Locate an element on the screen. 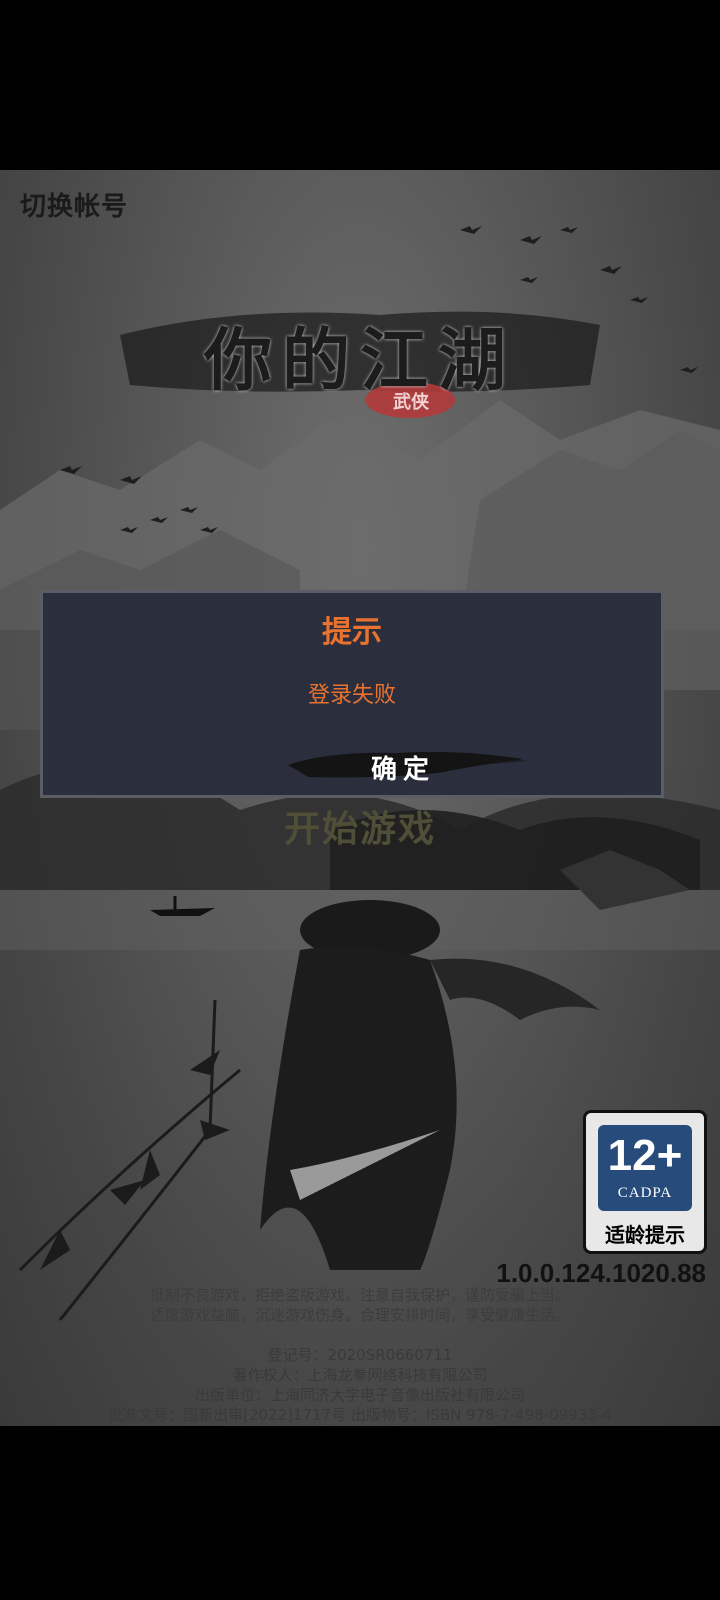  swordsman-silhouette is located at coordinates (430, 1085).